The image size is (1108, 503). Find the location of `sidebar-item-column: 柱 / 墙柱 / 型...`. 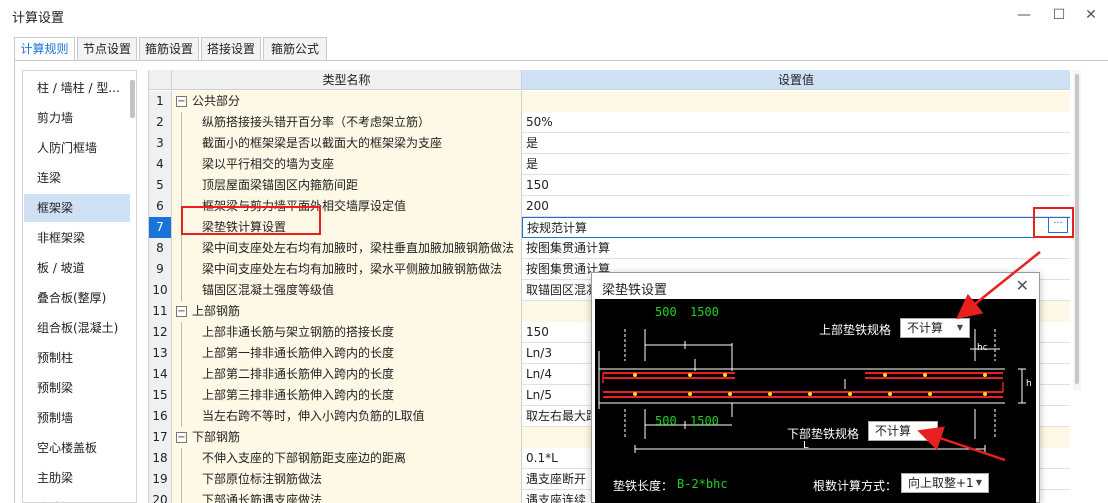

sidebar-item-column: 柱 / 墙柱 / 型... is located at coordinates (77, 88).